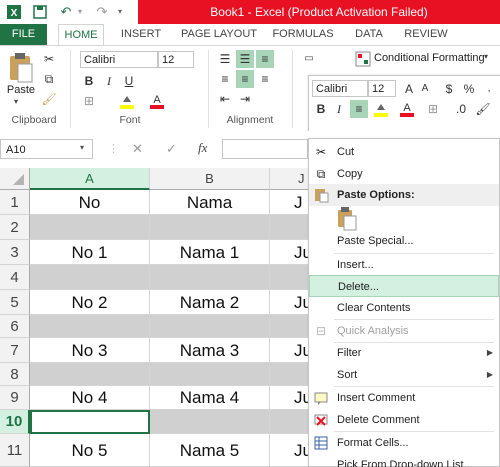 The height and width of the screenshot is (467, 500). What do you see at coordinates (290, 202) in the screenshot?
I see `cell-c1: J` at bounding box center [290, 202].